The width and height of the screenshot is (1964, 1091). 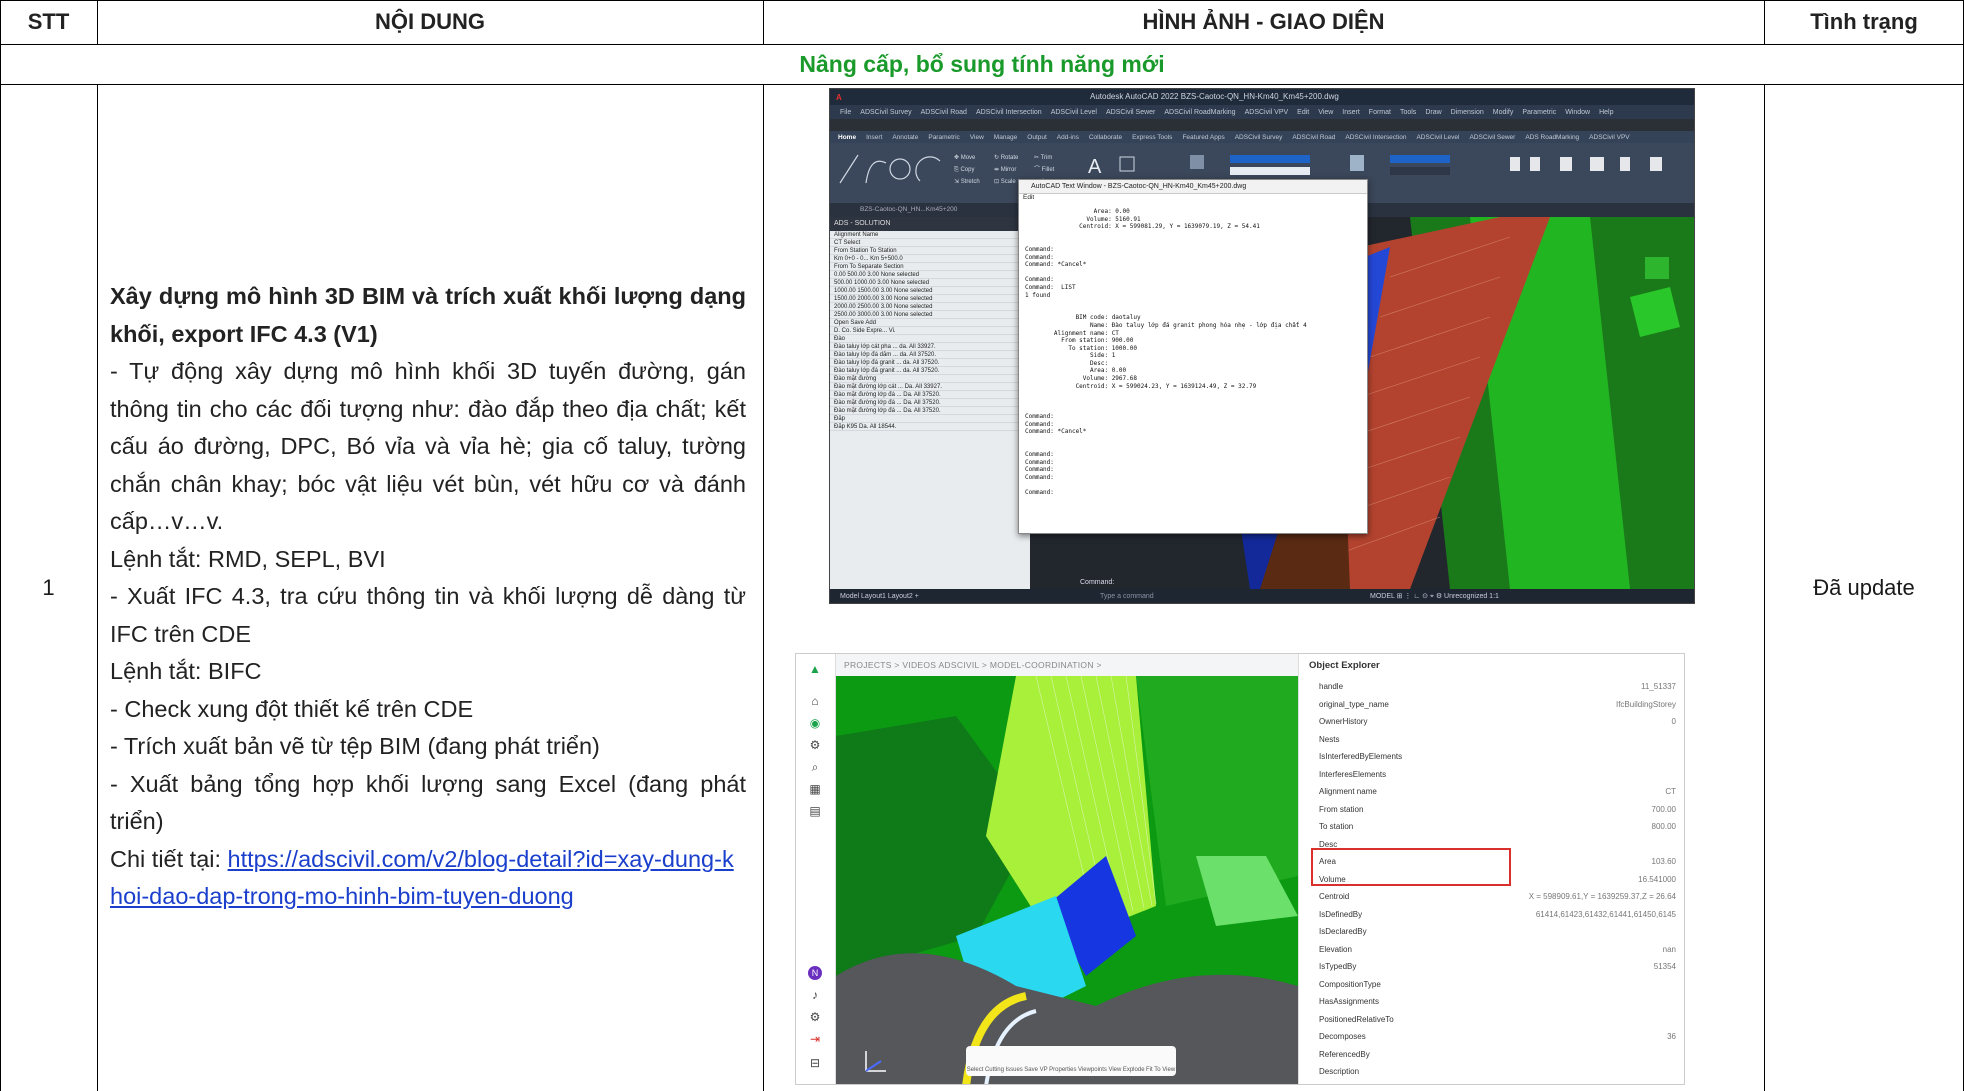 What do you see at coordinates (815, 789) in the screenshot?
I see `grid-icon: ▦` at bounding box center [815, 789].